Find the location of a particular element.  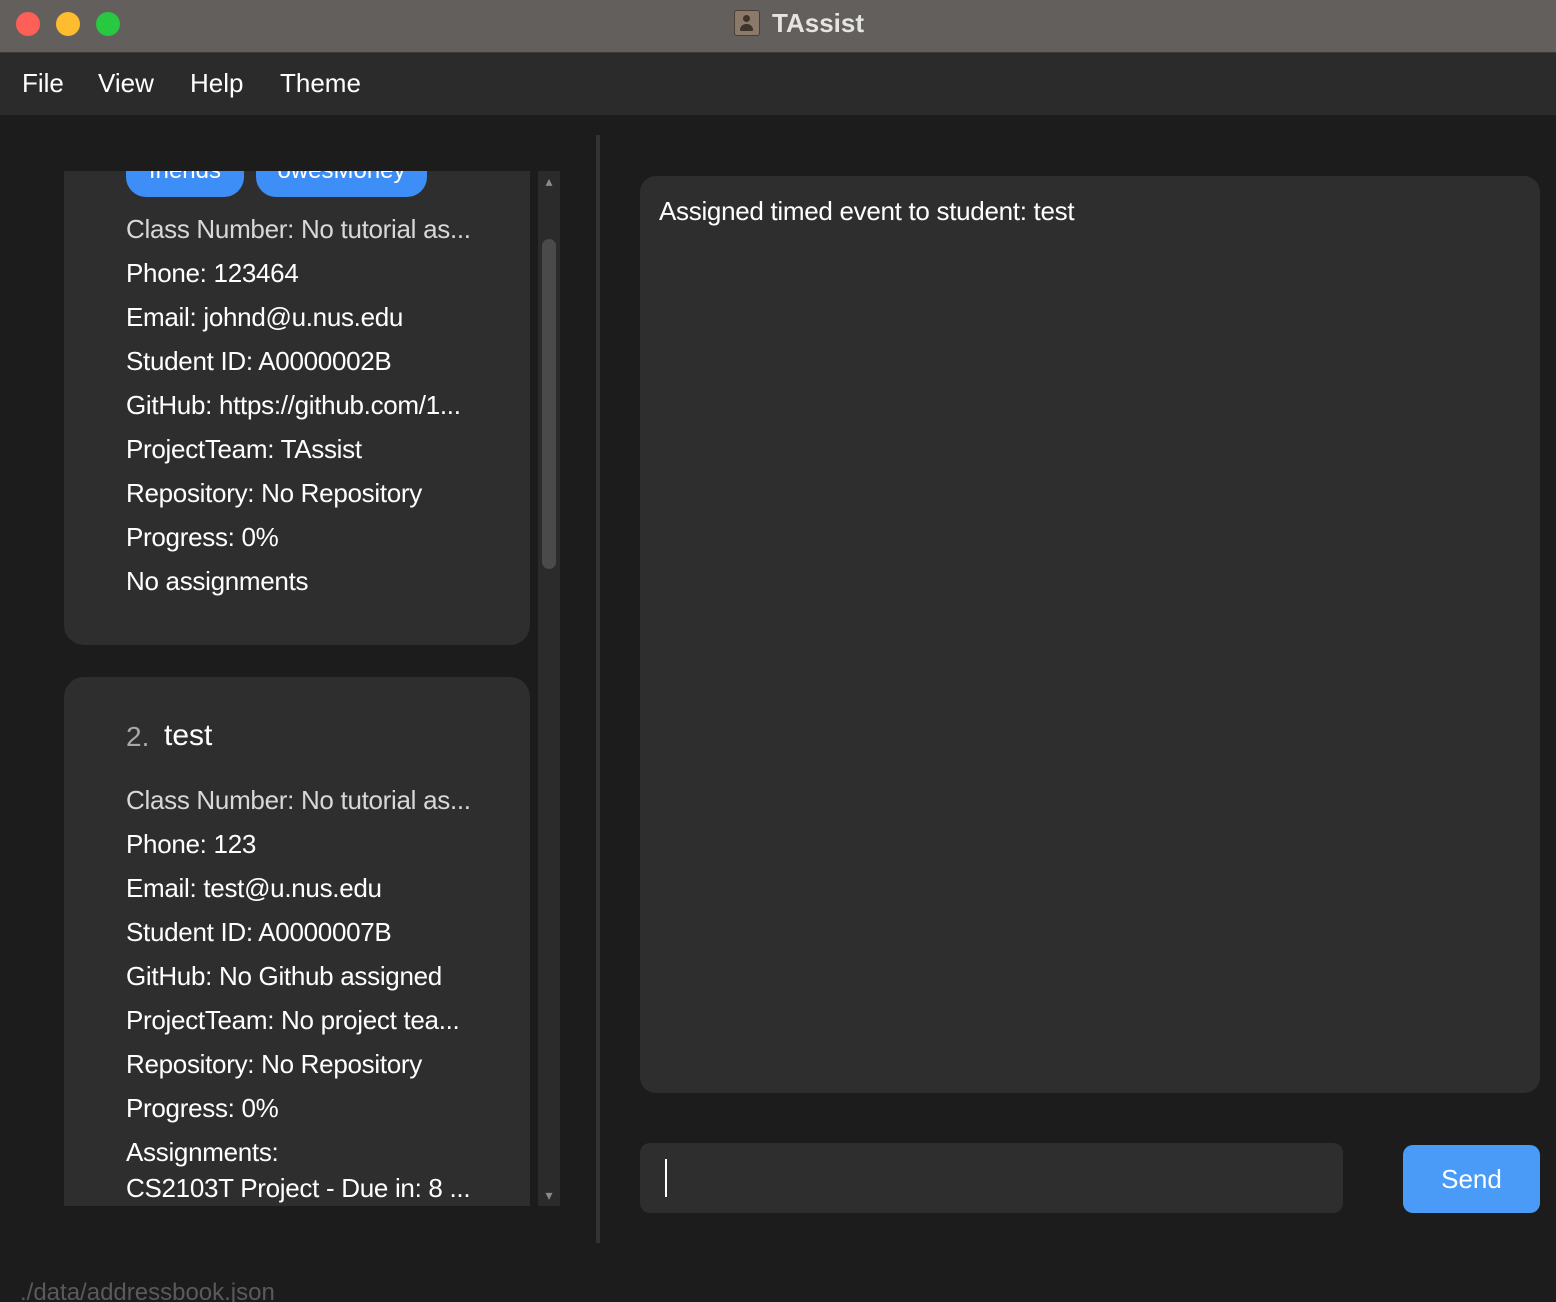

student-phone: Phone: 123 is located at coordinates (191, 844).